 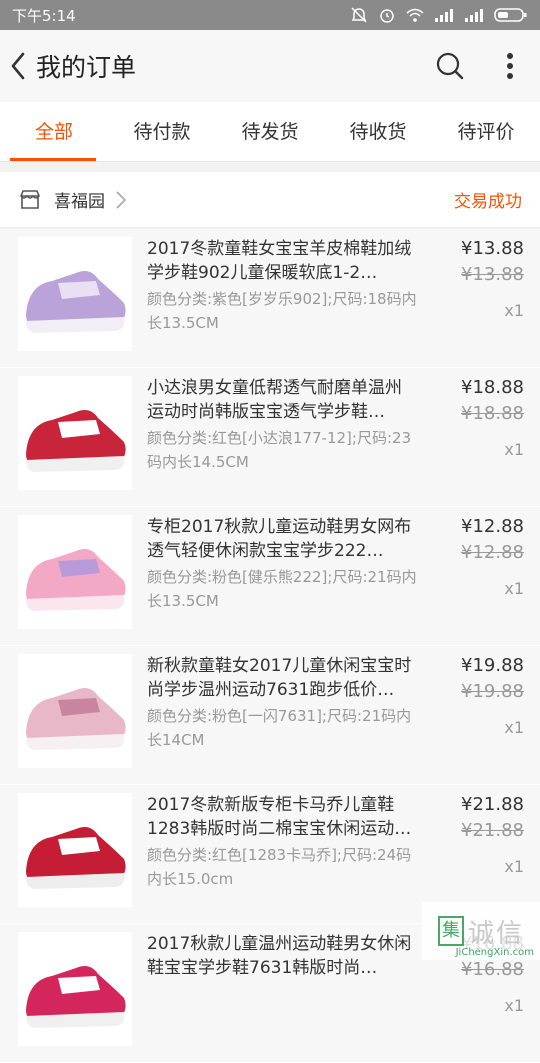 I want to click on product-attributes: 颜色分类:粉色[健乐熊222];尺码:21码内长13.5CM, so click(x=282, y=589).